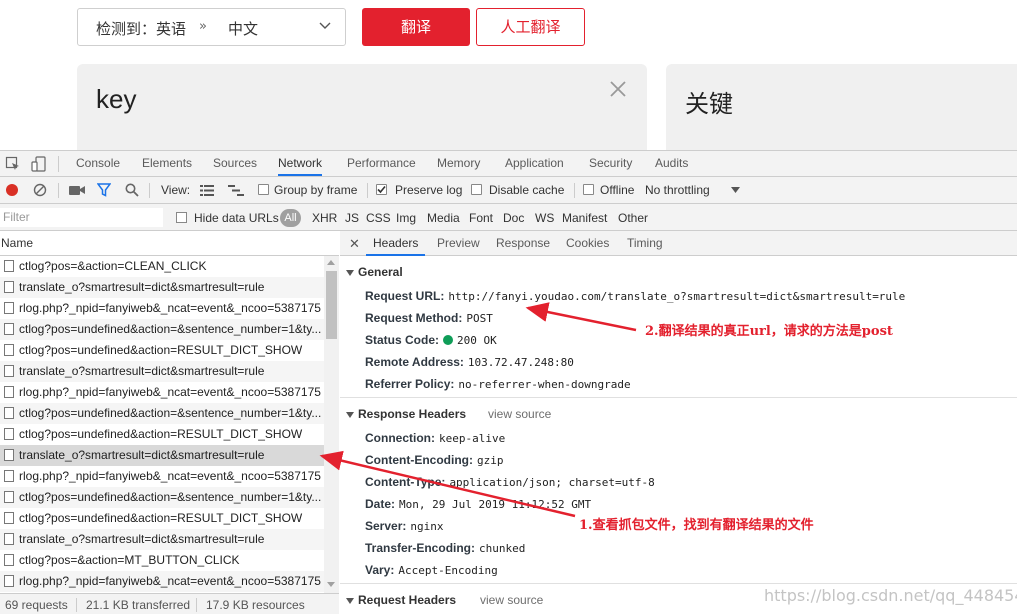 The height and width of the screenshot is (614, 1017). Describe the element at coordinates (13, 164) in the screenshot. I see `inspect-element-icon` at that location.